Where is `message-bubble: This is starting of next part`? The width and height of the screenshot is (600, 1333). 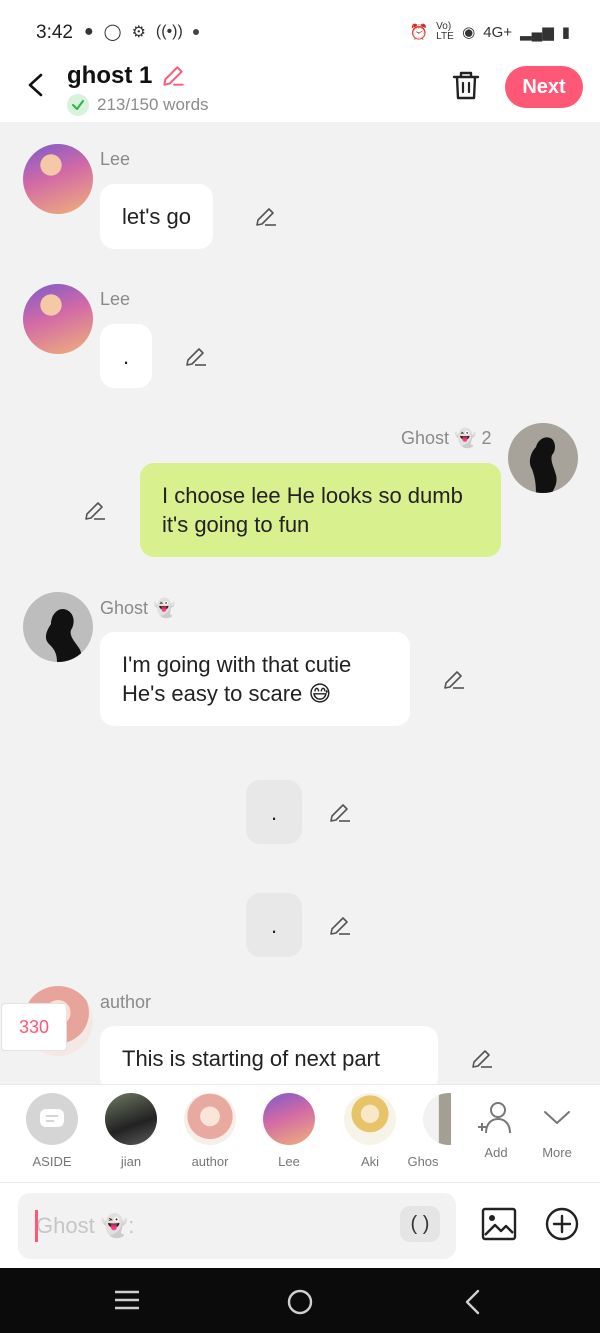 message-bubble: This is starting of next part is located at coordinates (269, 1055).